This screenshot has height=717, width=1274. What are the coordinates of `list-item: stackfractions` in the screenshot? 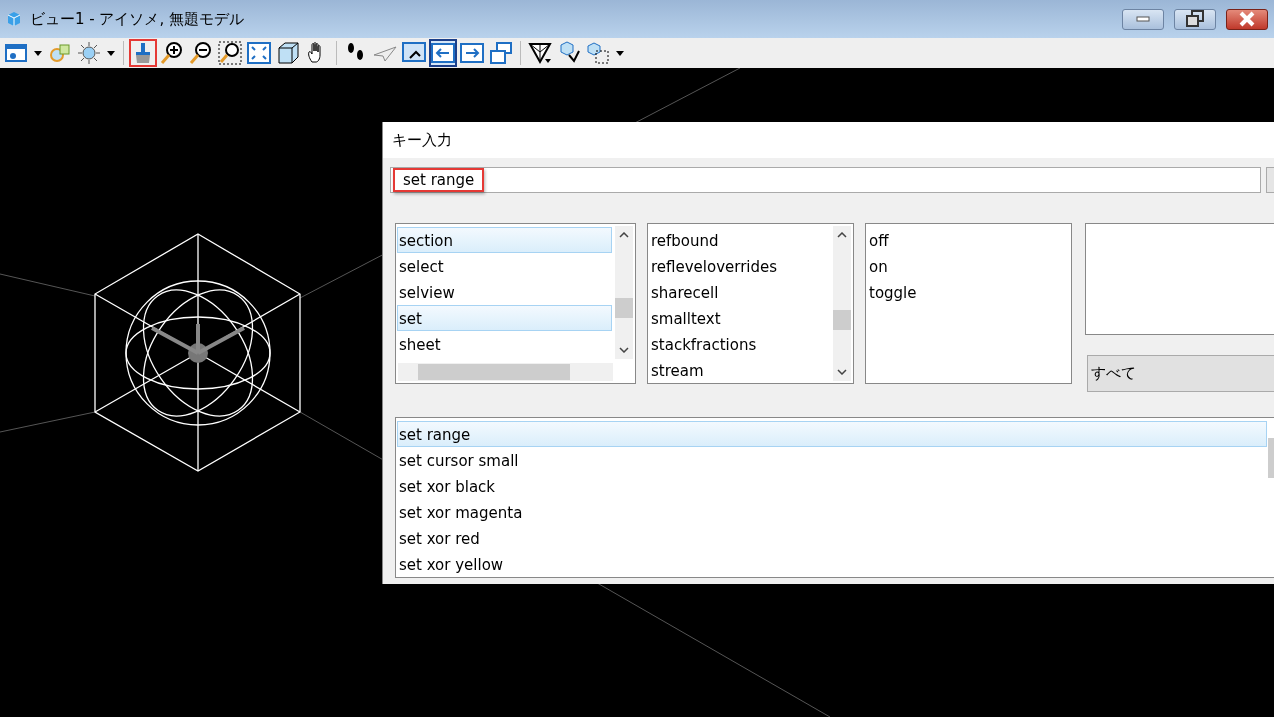 It's located at (741, 344).